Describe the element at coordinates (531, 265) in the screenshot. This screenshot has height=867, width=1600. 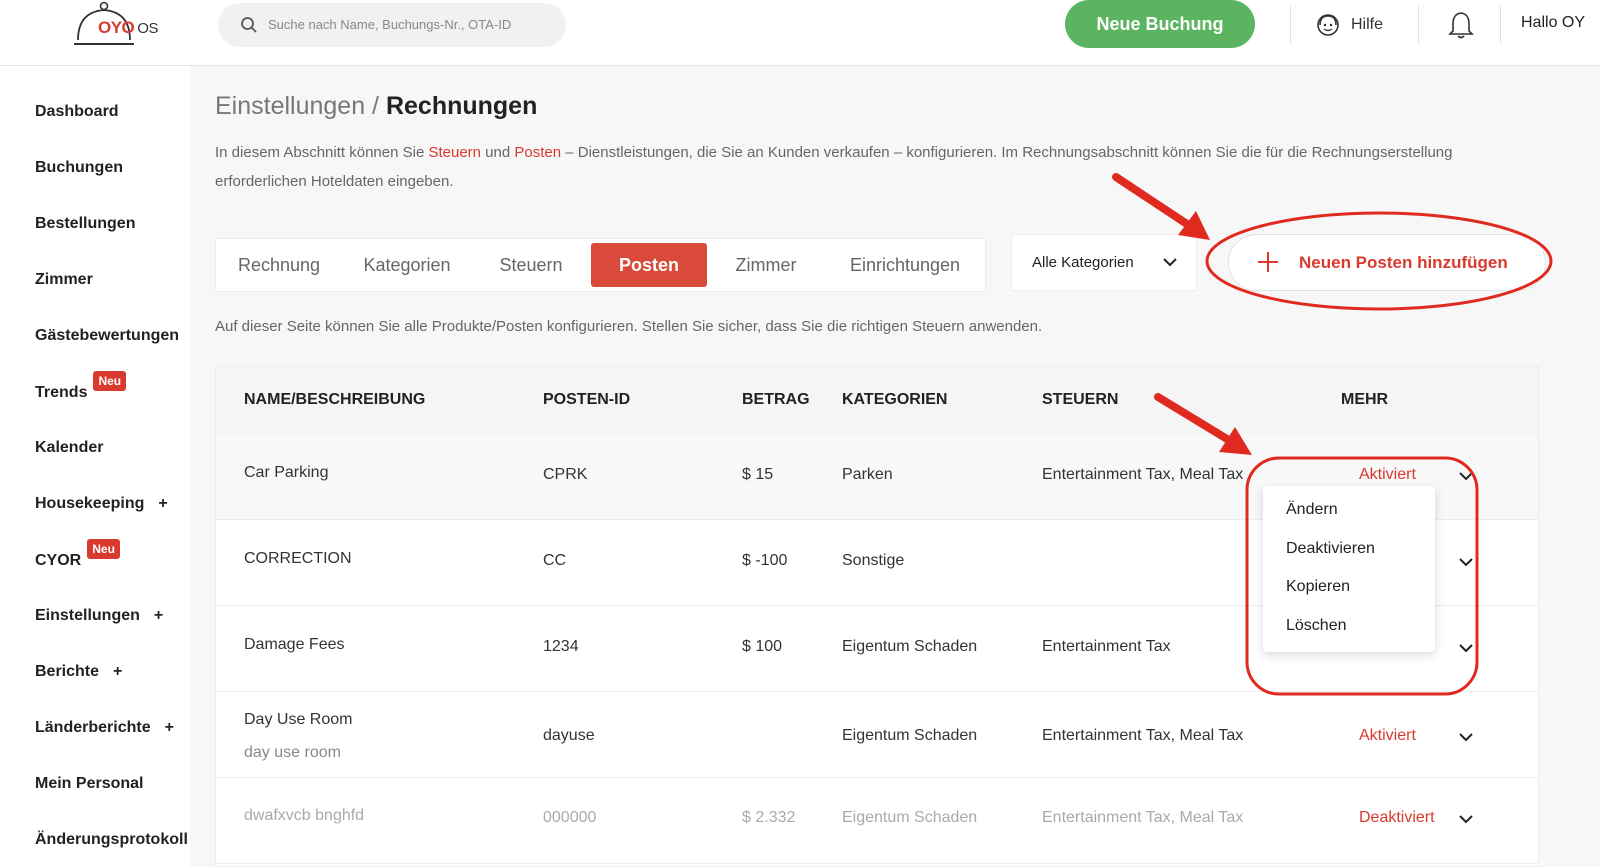
I see `tab-taxes: Steuern` at that location.